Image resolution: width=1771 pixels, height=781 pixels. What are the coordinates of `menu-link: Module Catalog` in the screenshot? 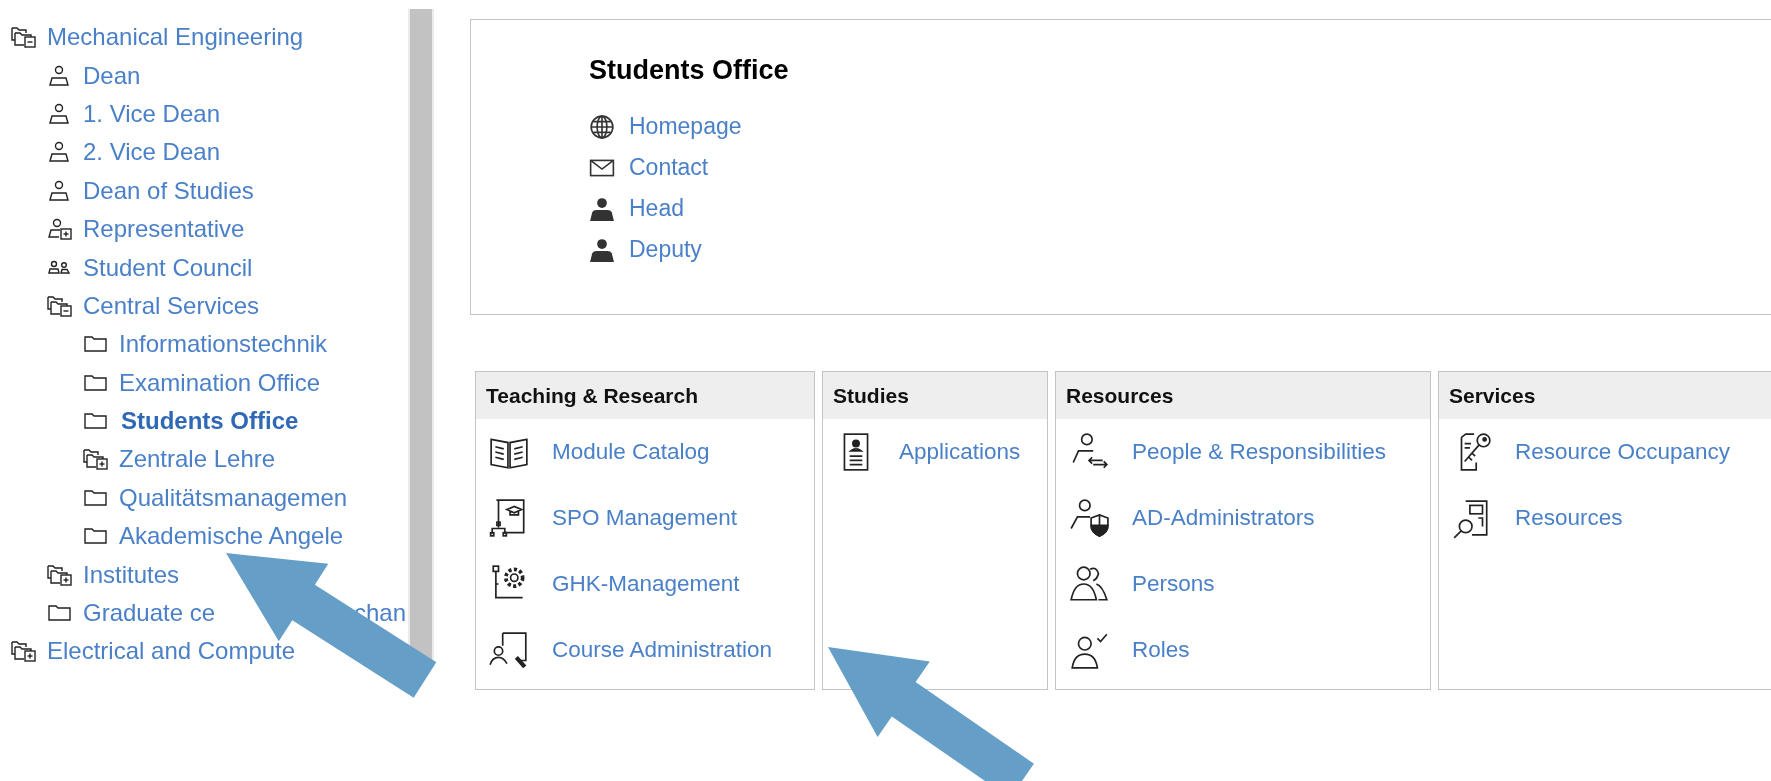 It's located at (631, 452).